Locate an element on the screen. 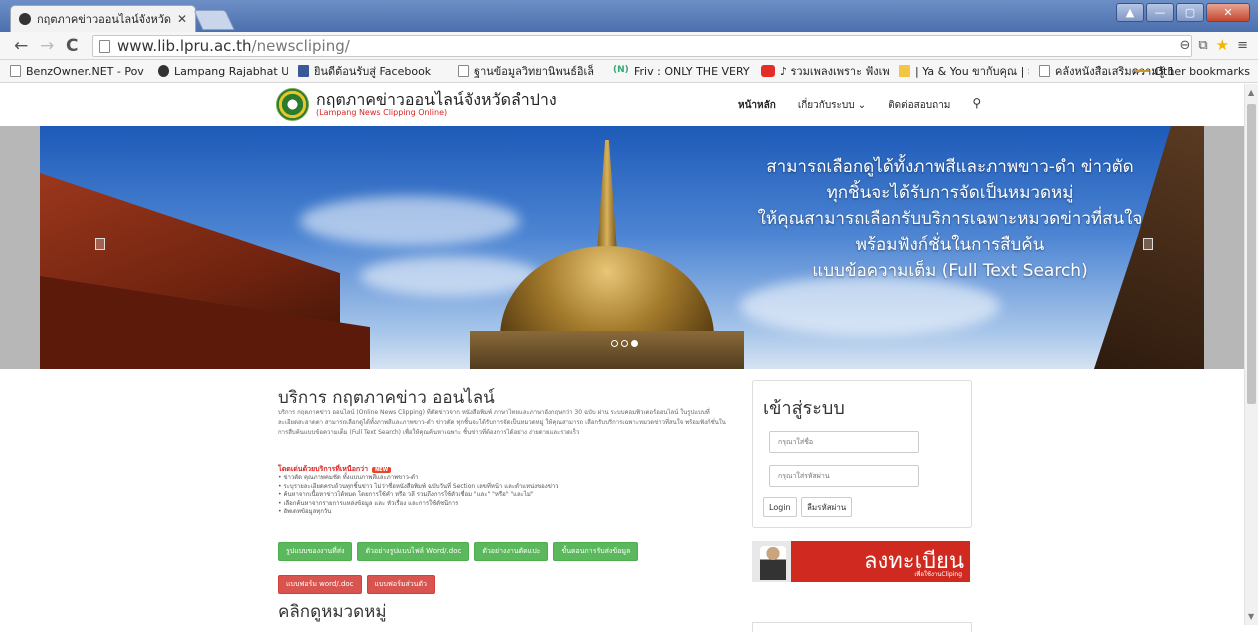  scroll-down-icon: ▼ is located at coordinates (1251, 616).